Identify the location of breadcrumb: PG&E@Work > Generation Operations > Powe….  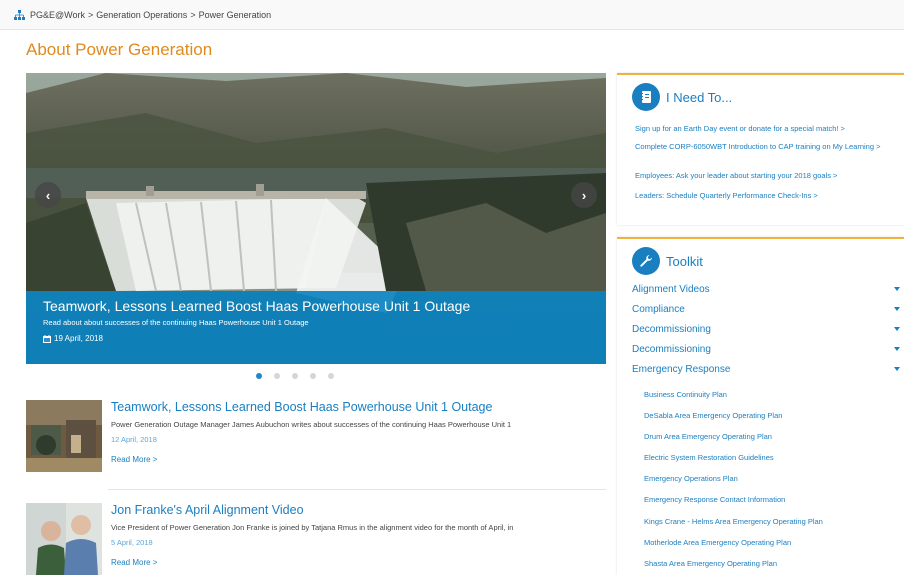
(452, 15).